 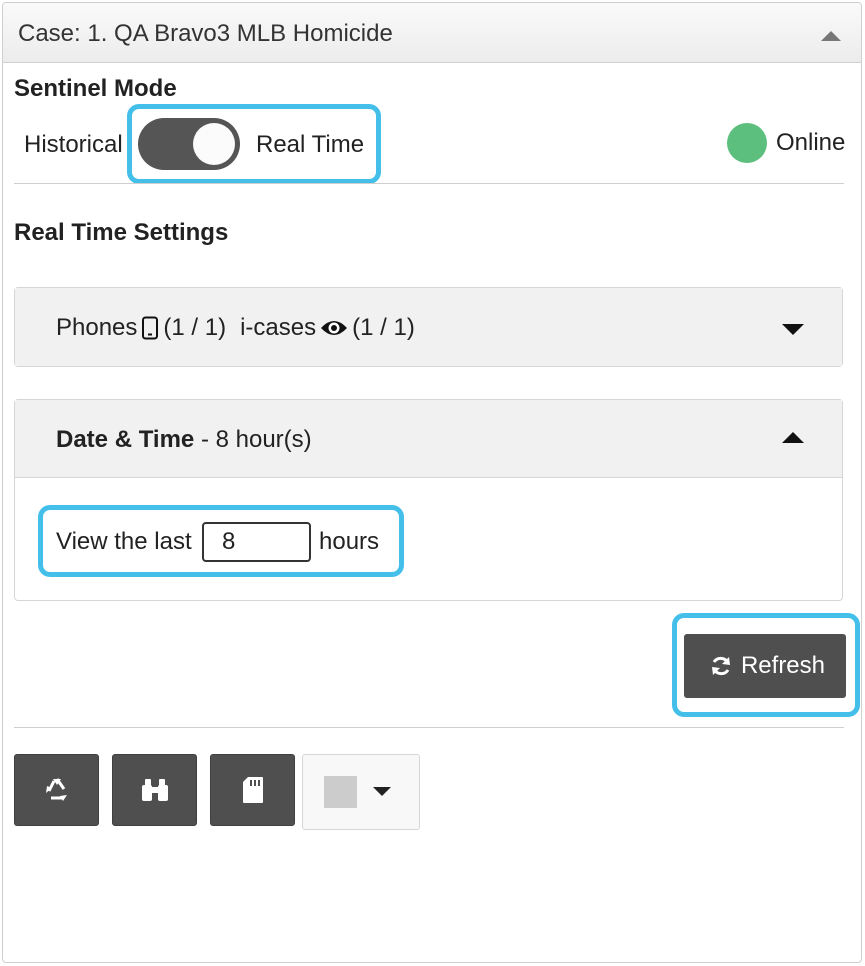 What do you see at coordinates (310, 144) in the screenshot?
I see `real-time-label: Real Time` at bounding box center [310, 144].